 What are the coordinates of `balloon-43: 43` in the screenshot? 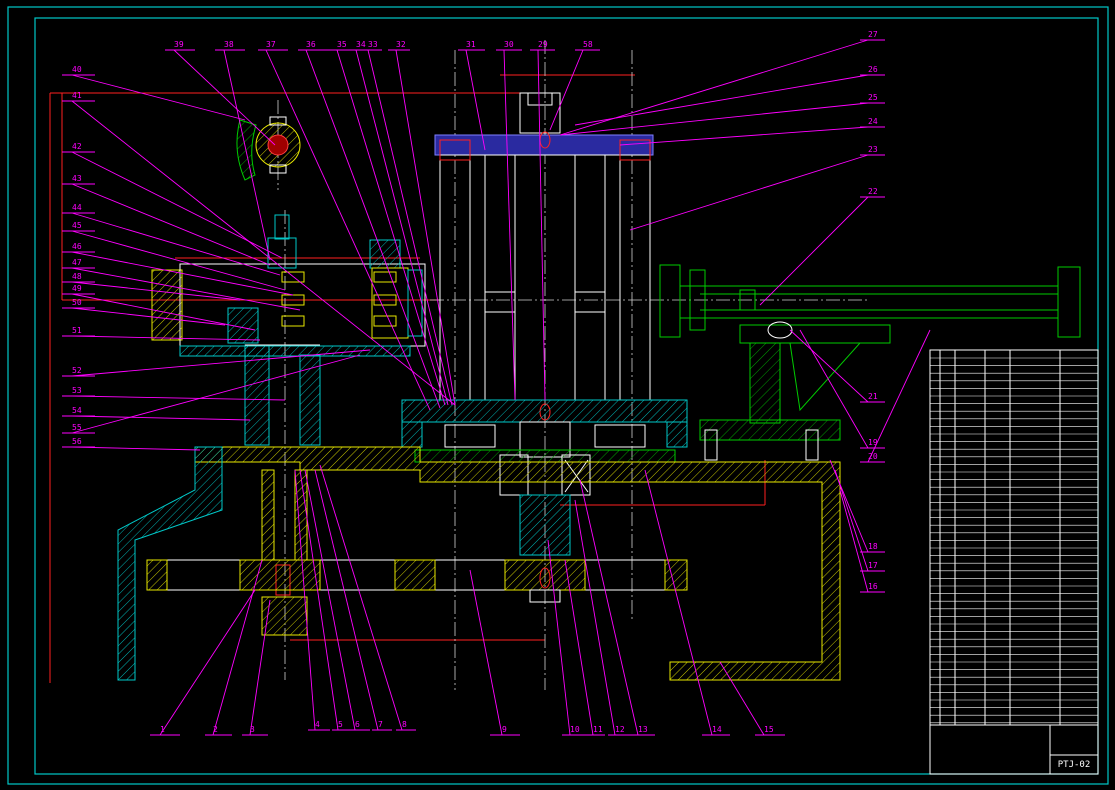 It's located at (77, 178).